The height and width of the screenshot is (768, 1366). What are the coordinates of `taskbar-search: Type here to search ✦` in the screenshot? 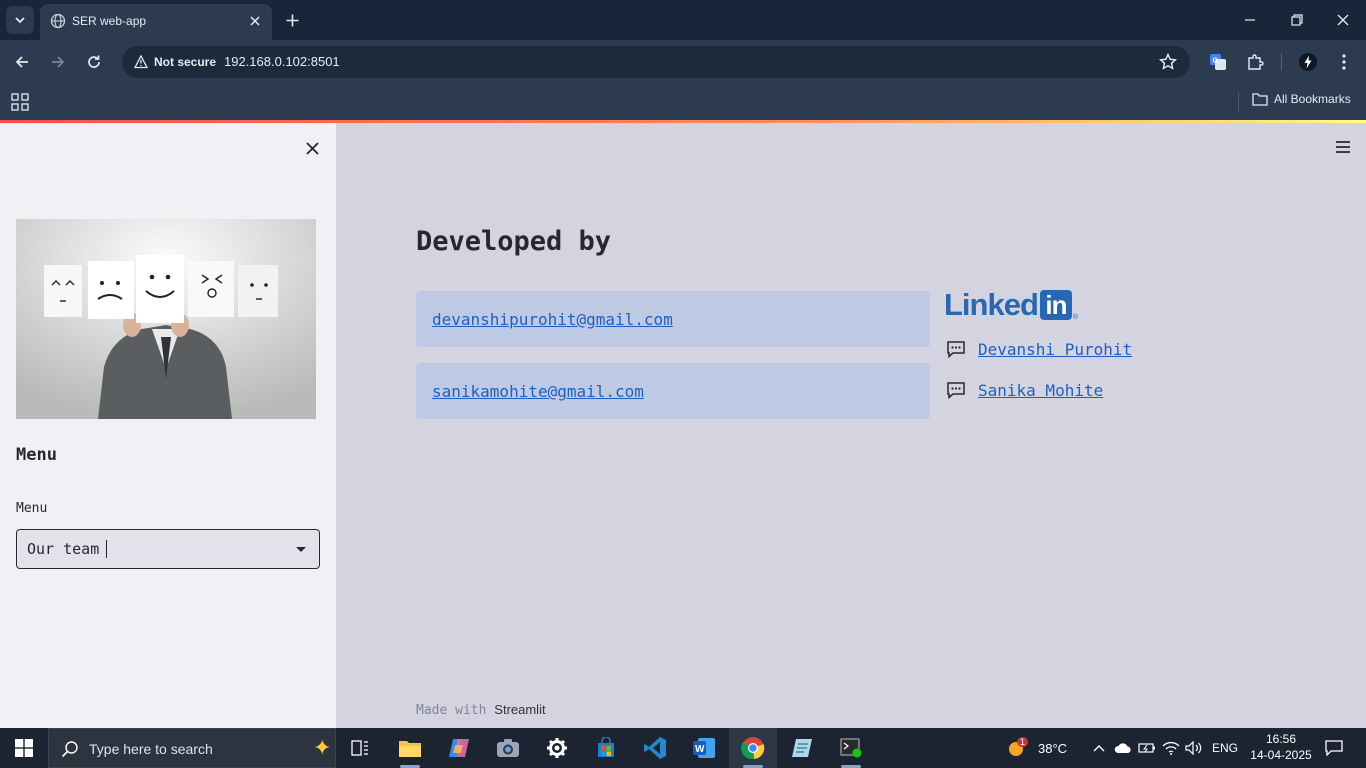 It's located at (192, 748).